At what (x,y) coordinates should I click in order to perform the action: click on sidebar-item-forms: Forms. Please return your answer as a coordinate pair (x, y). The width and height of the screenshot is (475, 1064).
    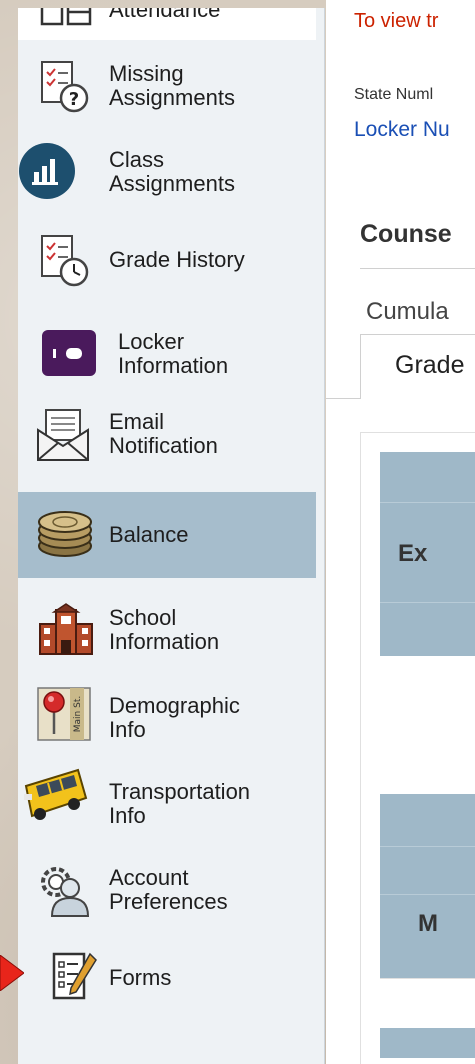
    Looking at the image, I should click on (167, 977).